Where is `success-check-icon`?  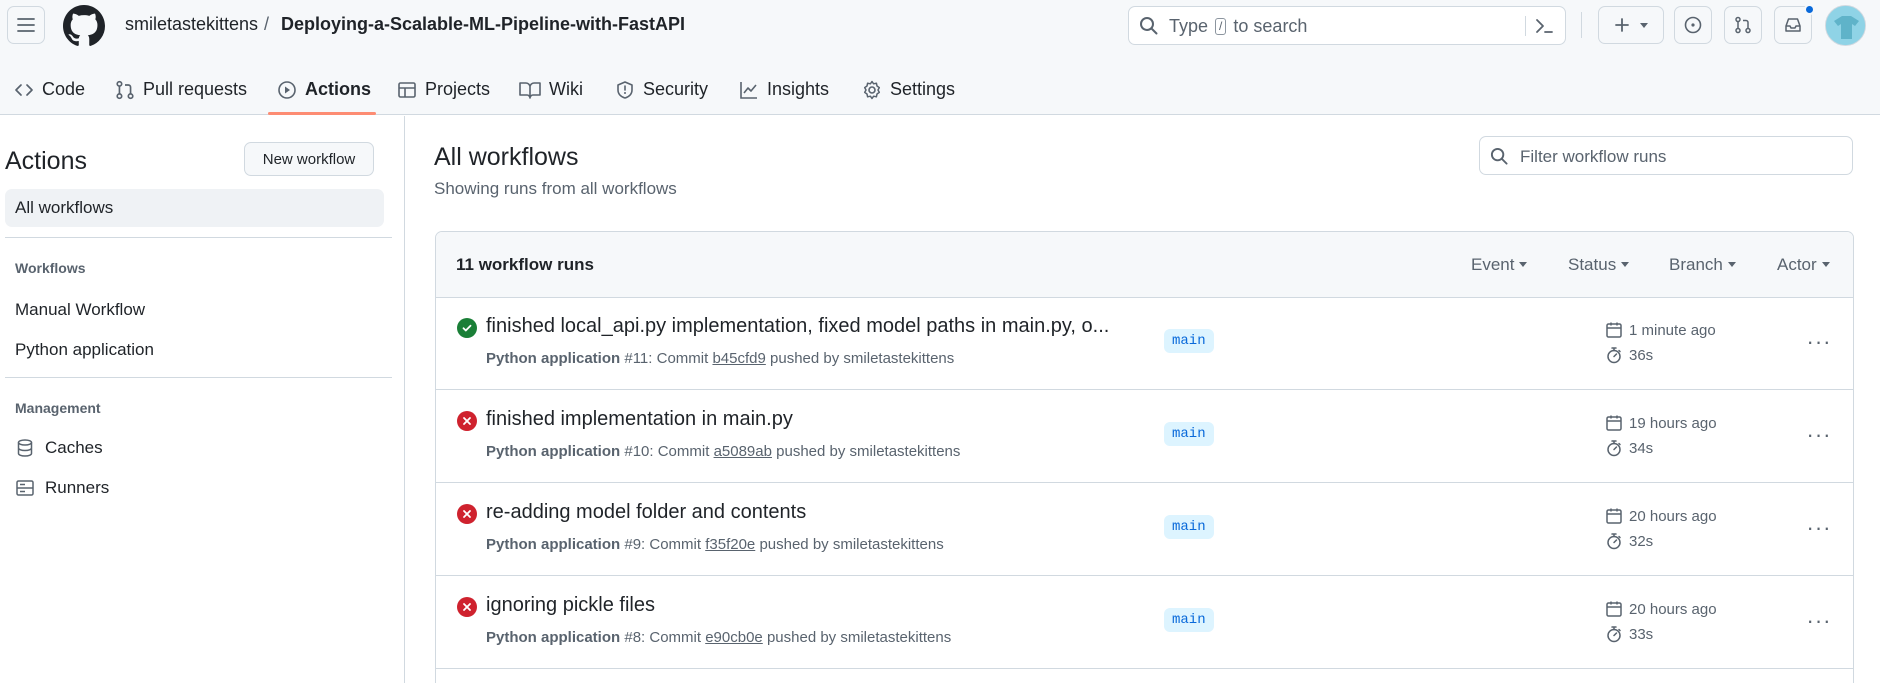 success-check-icon is located at coordinates (467, 328).